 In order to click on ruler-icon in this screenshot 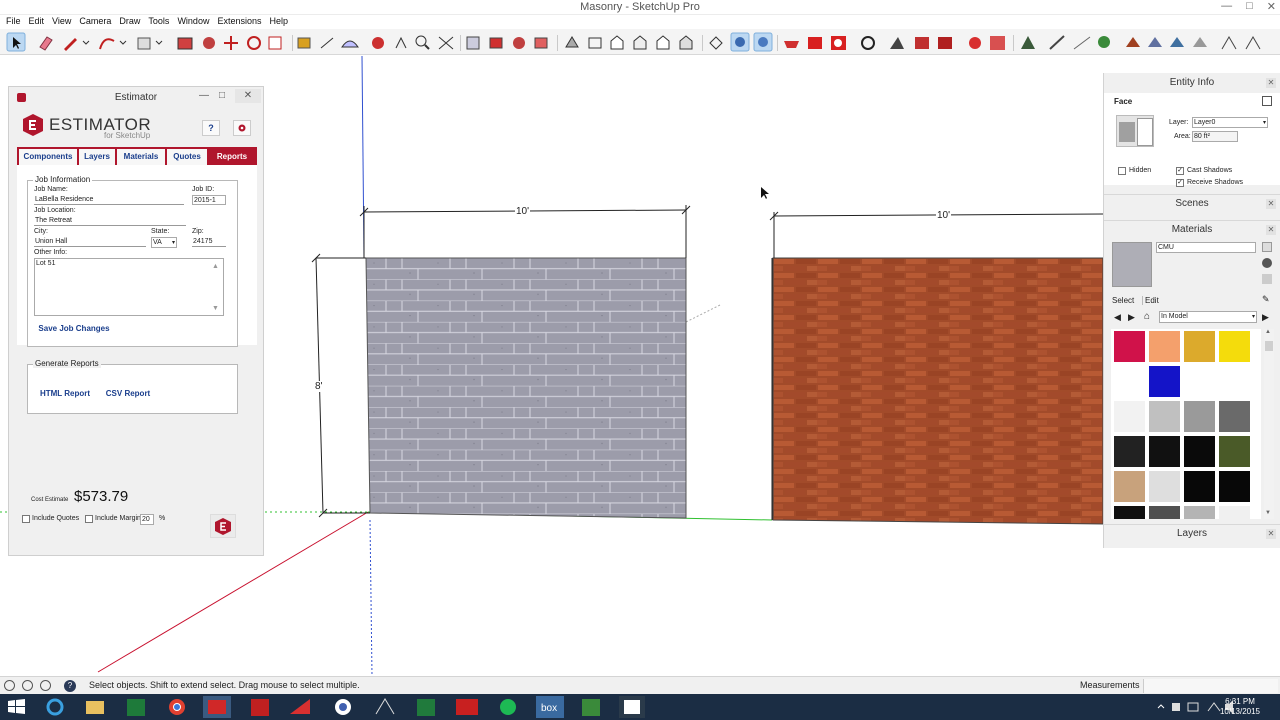, I will do `click(1057, 42)`.